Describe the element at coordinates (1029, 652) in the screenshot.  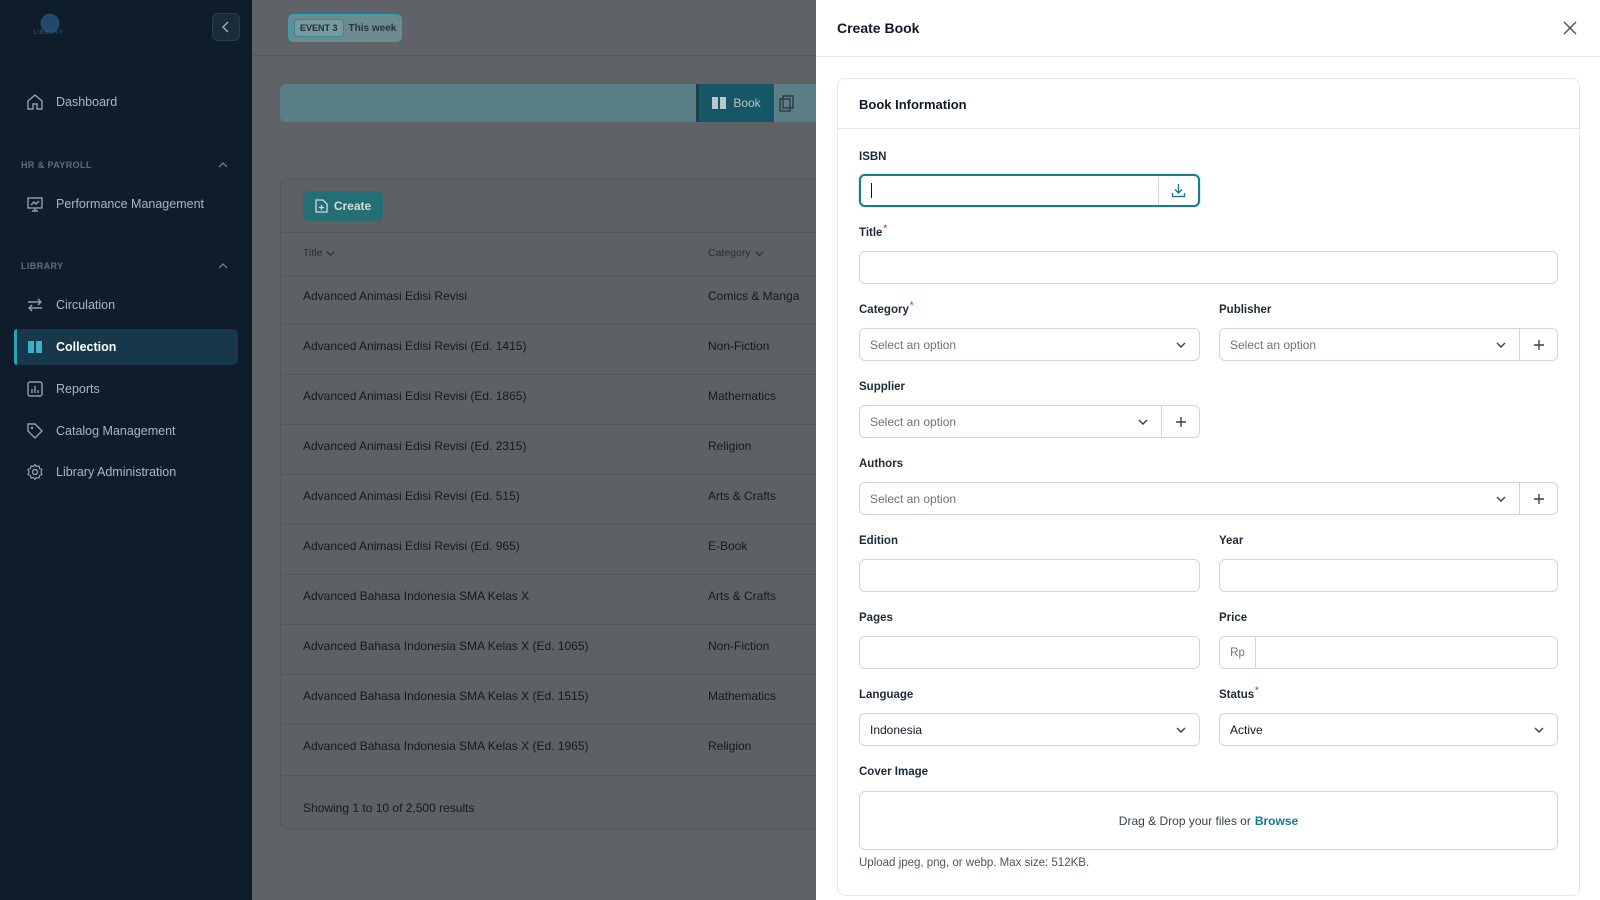
I see `pages-input` at that location.